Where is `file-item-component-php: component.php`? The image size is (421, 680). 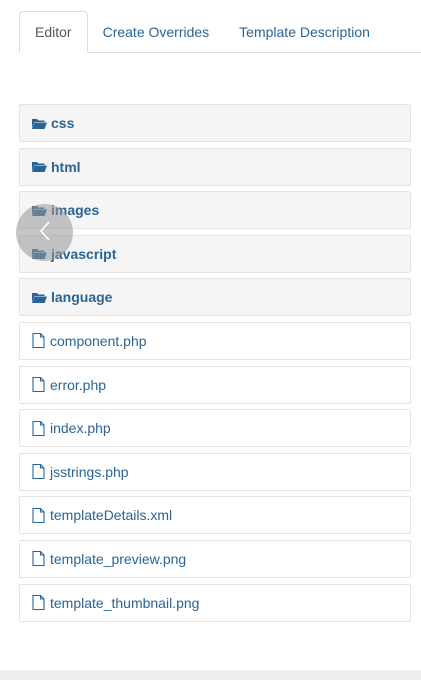 file-item-component-php: component.php is located at coordinates (215, 340).